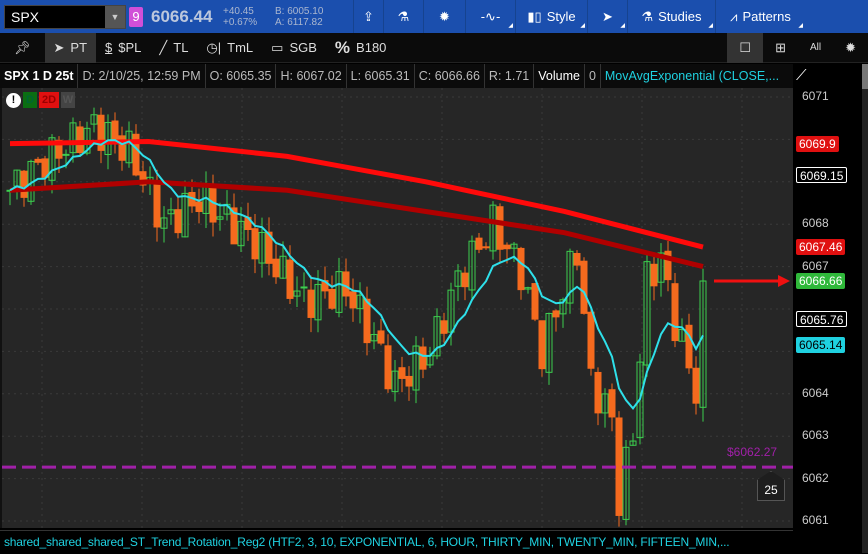 The width and height of the screenshot is (868, 554). Describe the element at coordinates (13, 100) in the screenshot. I see `alert-icon: !` at that location.